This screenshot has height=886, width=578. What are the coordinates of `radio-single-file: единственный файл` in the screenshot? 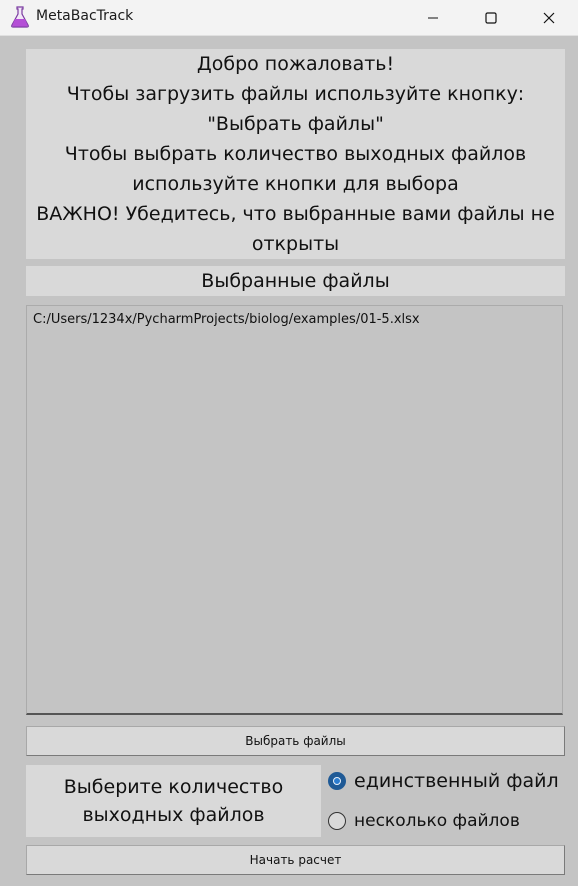 It's located at (443, 781).